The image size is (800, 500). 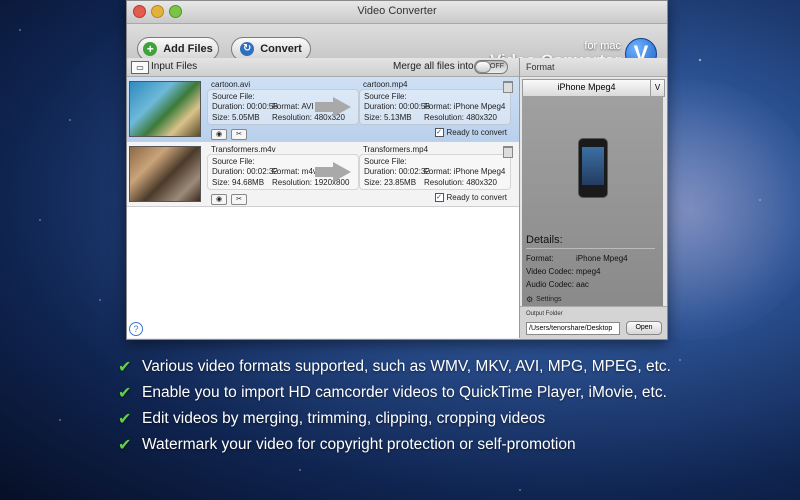 What do you see at coordinates (247, 49) in the screenshot?
I see `convert-icon: ↻` at bounding box center [247, 49].